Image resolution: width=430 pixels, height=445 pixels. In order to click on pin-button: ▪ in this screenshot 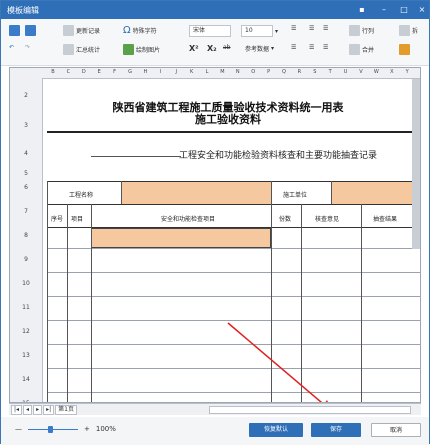, I will do `click(362, 9)`.